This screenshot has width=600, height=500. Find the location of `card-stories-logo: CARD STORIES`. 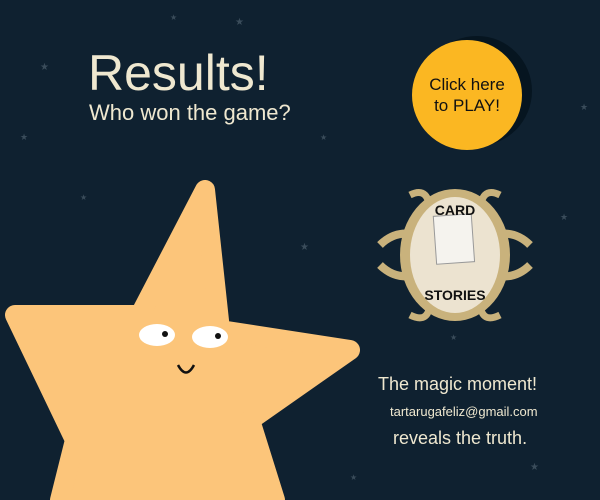

card-stories-logo: CARD STORIES is located at coordinates (455, 257).